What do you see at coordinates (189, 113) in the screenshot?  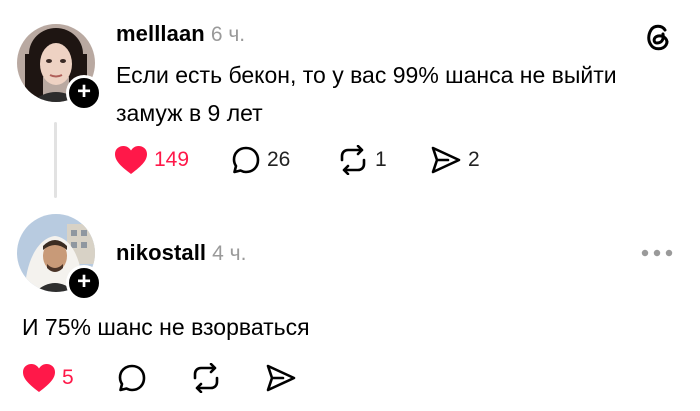 I see `post-text-line: замуж в 9 лет` at bounding box center [189, 113].